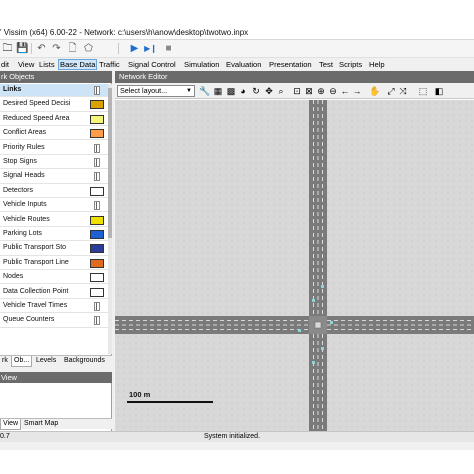 Image resolution: width=474 pixels, height=474 pixels. I want to click on direction-icon: ⤨, so click(403, 91).